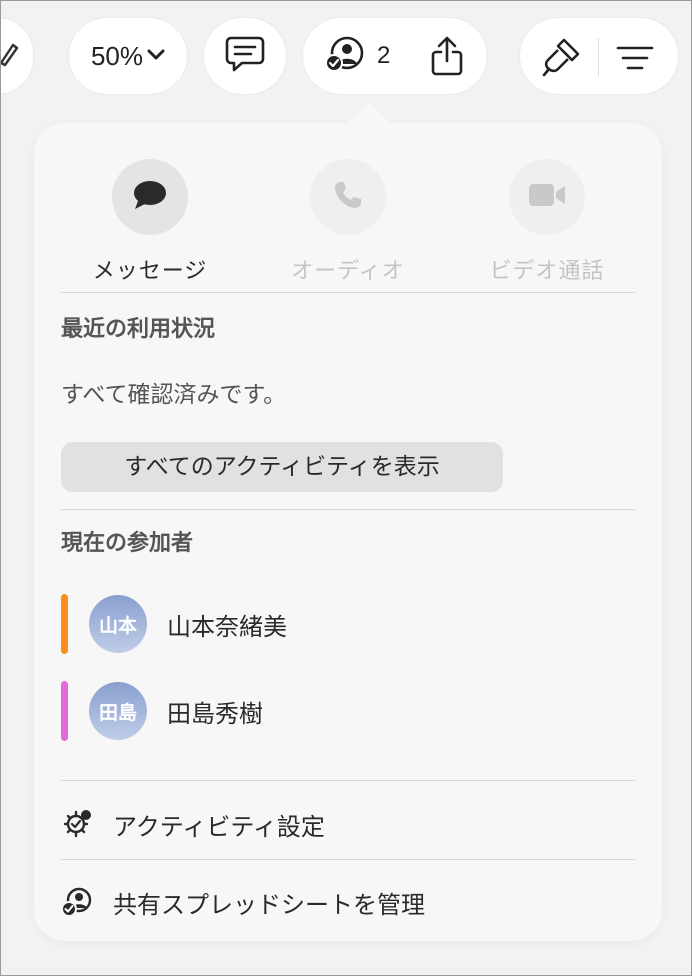  I want to click on participant-row: 田島 田島秀樹, so click(341, 711).